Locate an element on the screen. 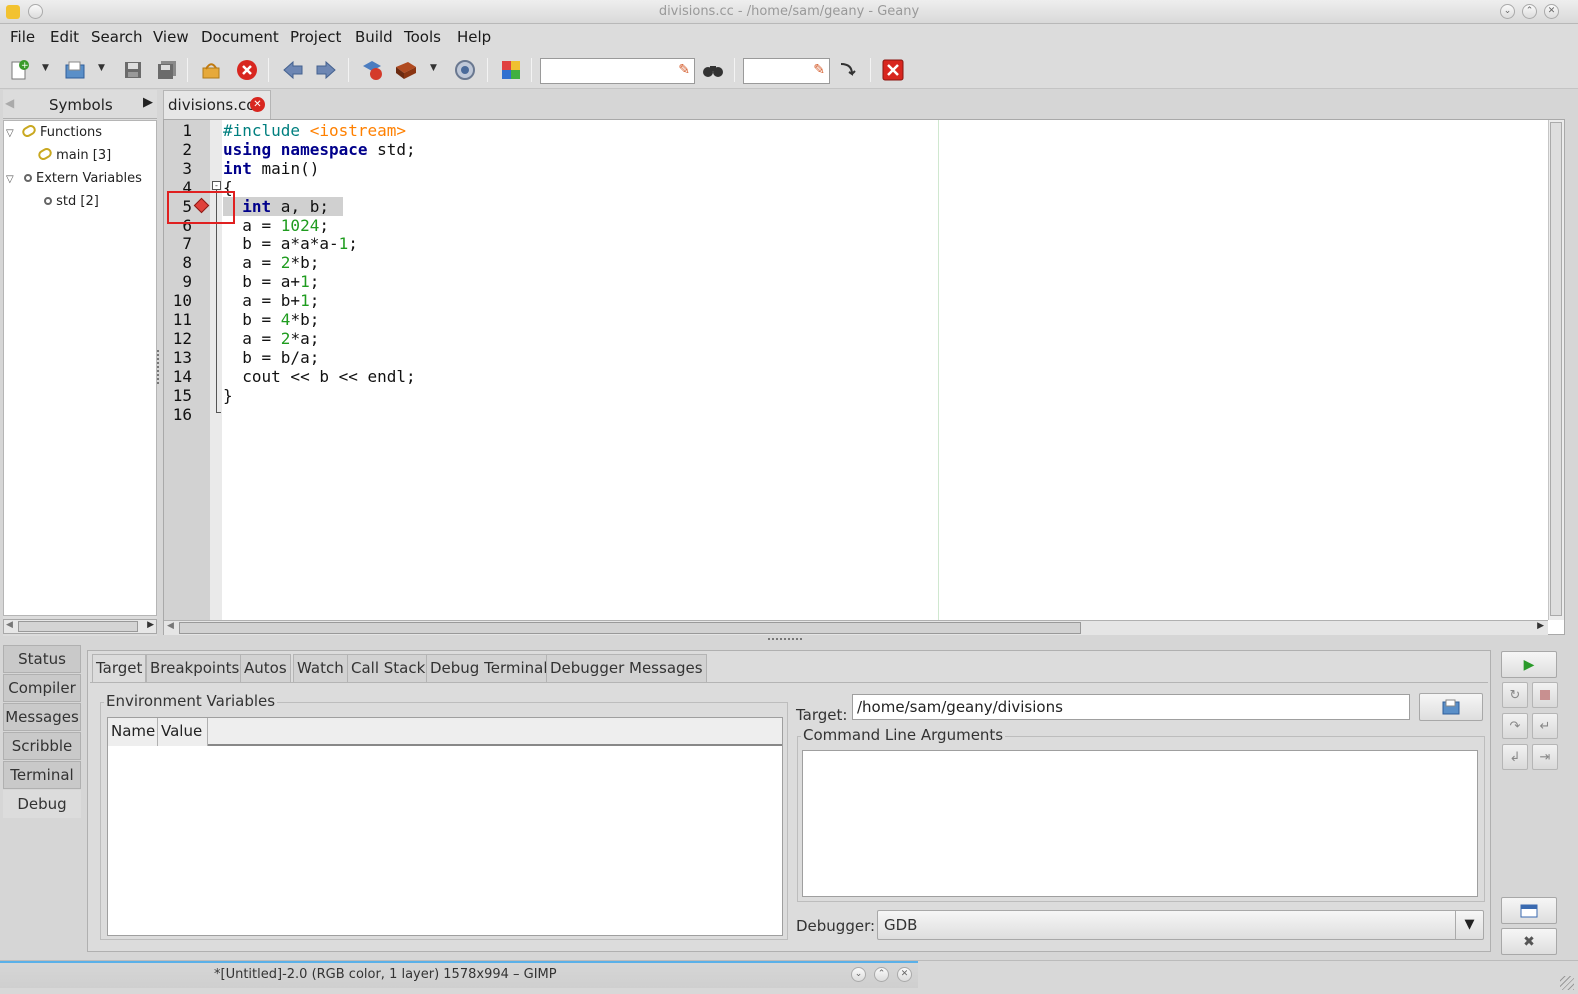 This screenshot has height=994, width=1578. menu-build: Build is located at coordinates (374, 37).